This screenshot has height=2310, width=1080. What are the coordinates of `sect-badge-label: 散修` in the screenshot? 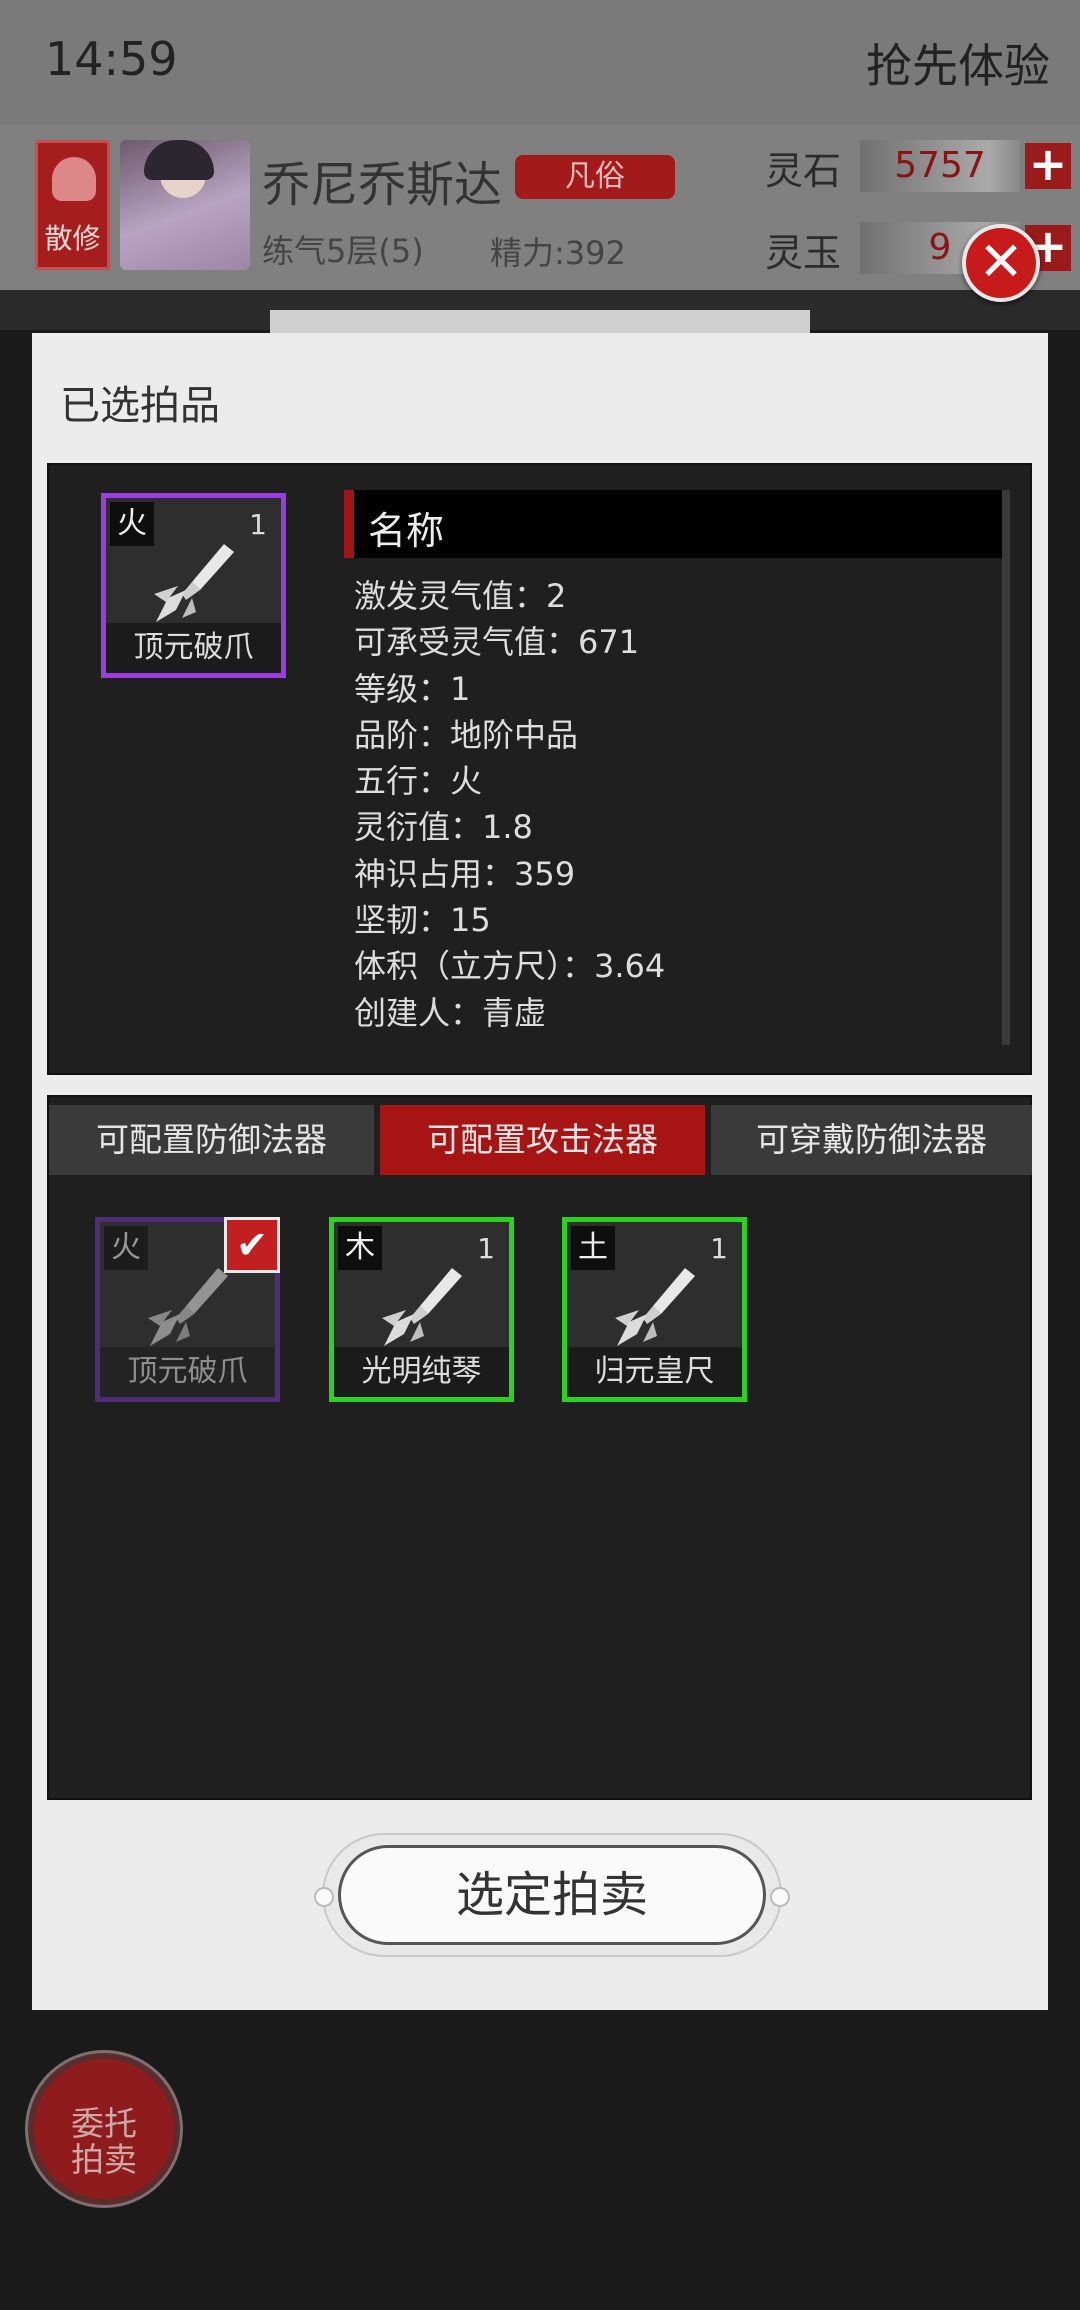 It's located at (72, 238).